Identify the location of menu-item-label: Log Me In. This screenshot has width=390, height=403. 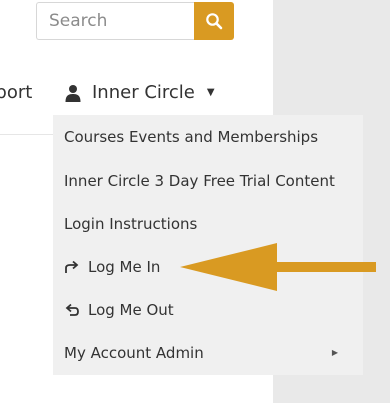
(124, 267).